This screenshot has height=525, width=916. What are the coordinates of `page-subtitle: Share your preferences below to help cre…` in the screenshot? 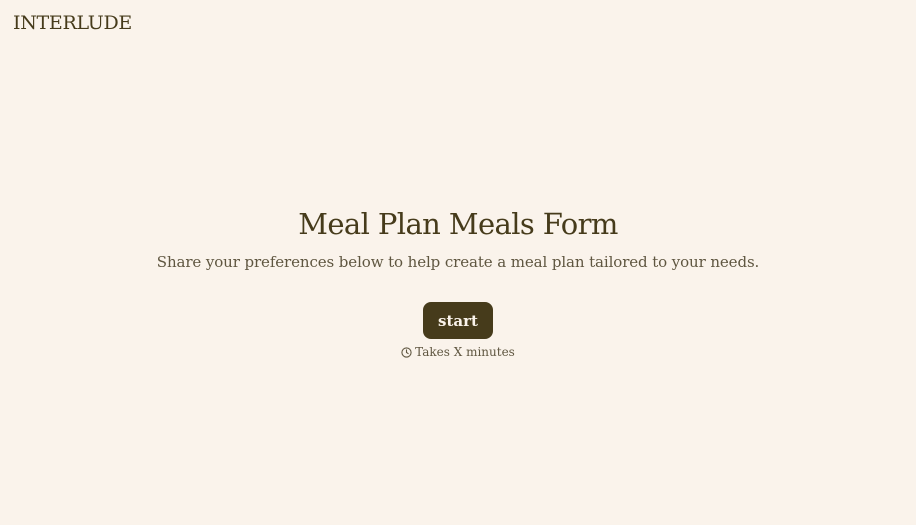 It's located at (458, 262).